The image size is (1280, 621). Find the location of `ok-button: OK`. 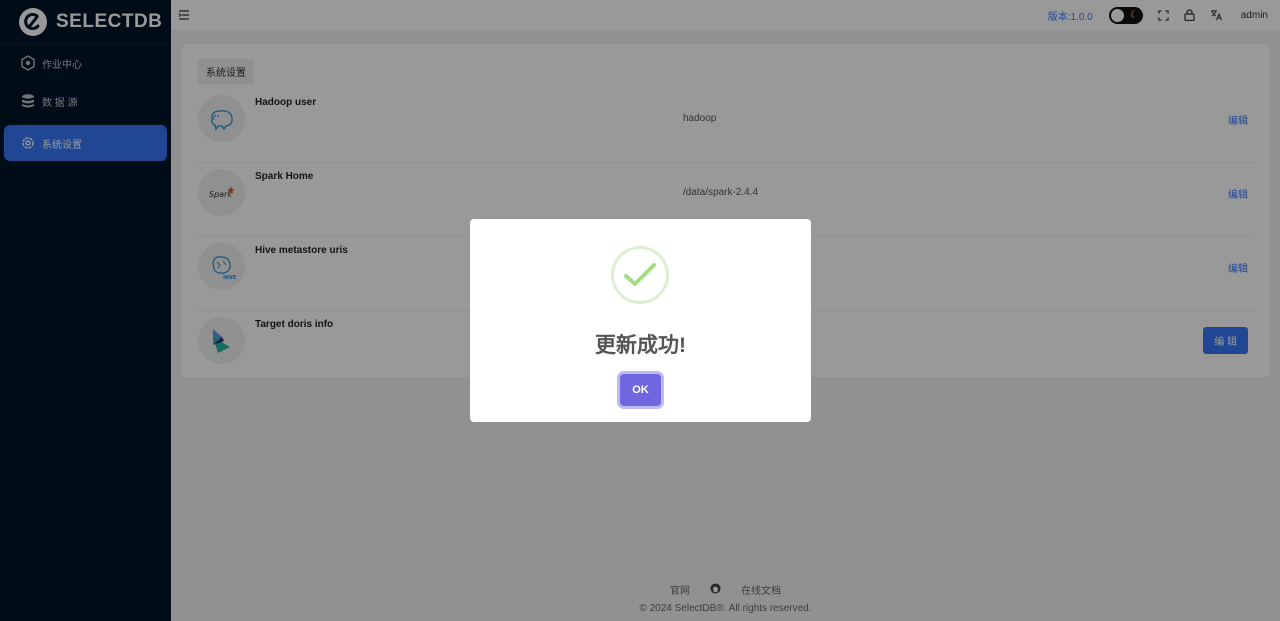

ok-button: OK is located at coordinates (640, 390).